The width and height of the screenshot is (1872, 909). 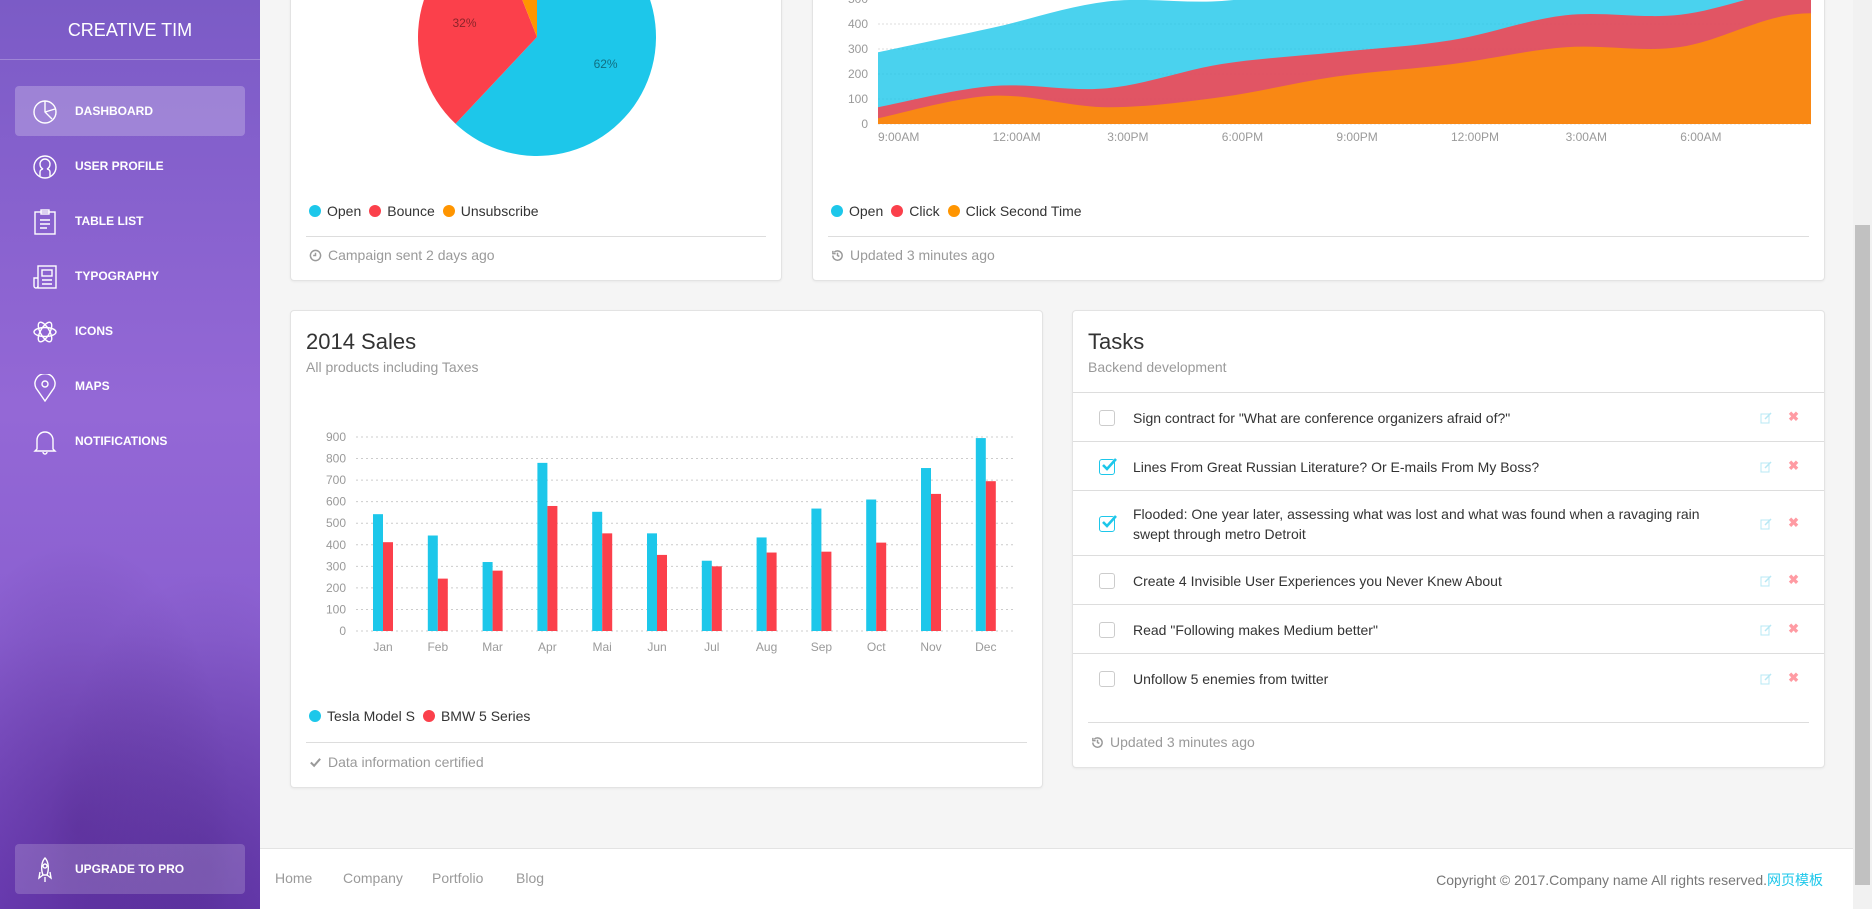 I want to click on task-text: Unfollow 5 enemies from twitter, so click(x=1231, y=678).